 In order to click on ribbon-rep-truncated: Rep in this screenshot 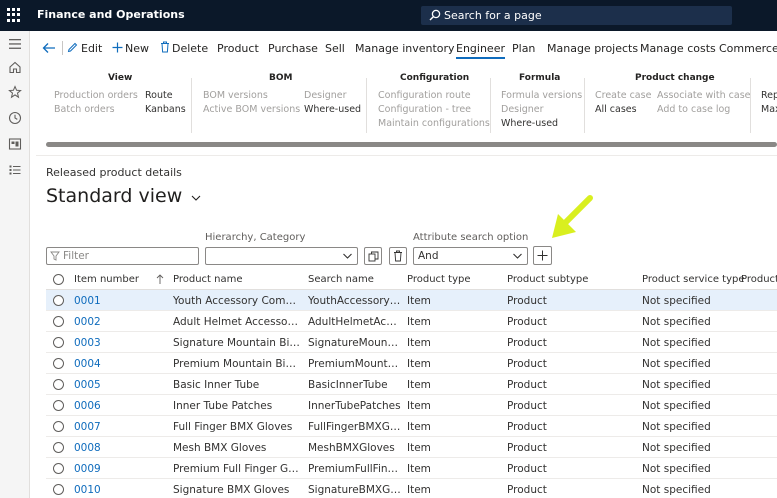, I will do `click(769, 95)`.